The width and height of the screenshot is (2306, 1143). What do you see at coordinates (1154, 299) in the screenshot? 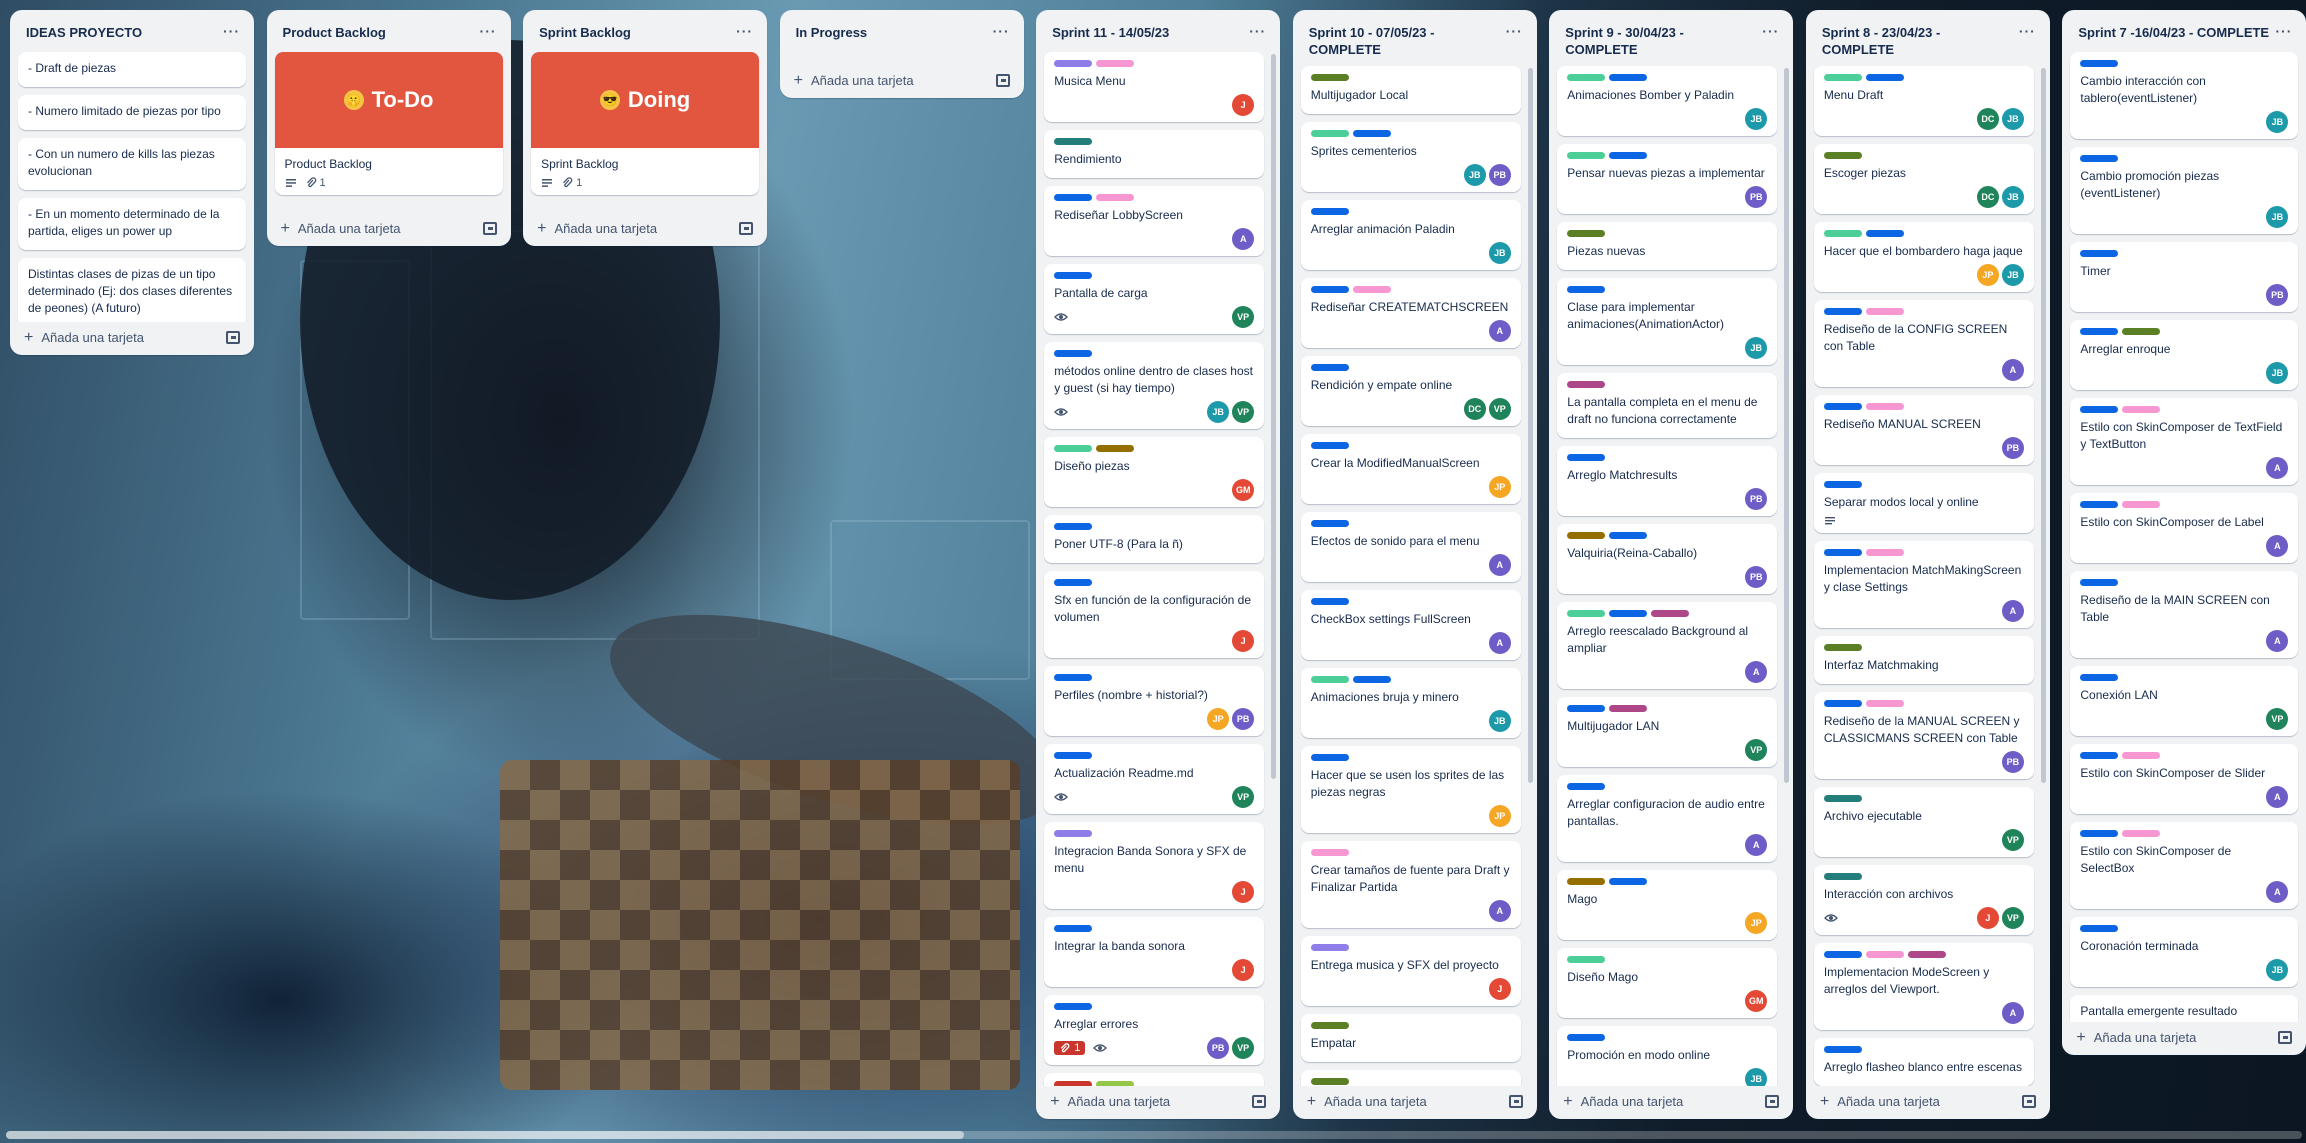
I see `card: Pantalla de carga VP` at bounding box center [1154, 299].